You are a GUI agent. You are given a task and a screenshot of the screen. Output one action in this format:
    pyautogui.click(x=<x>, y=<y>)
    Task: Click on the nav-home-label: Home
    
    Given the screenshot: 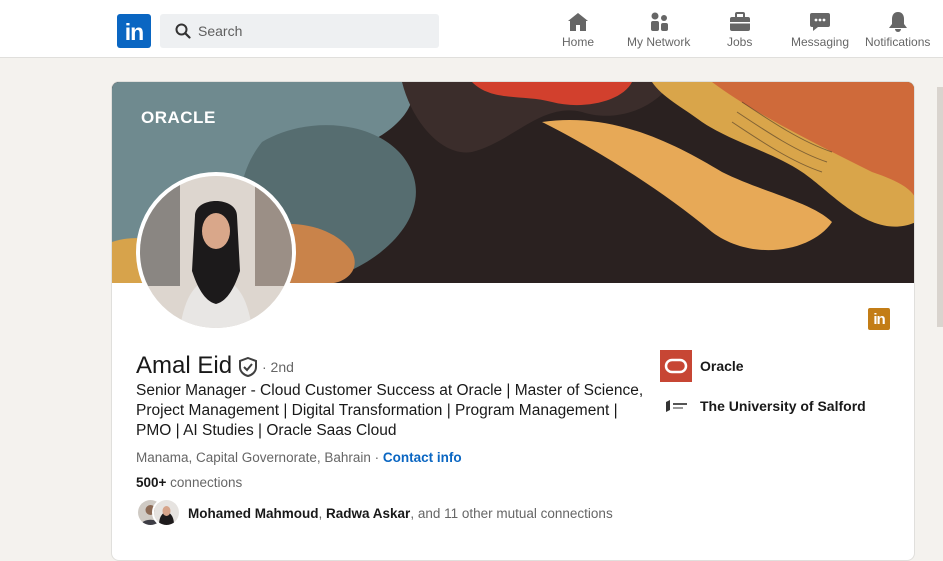 What is the action you would take?
    pyautogui.click(x=578, y=42)
    